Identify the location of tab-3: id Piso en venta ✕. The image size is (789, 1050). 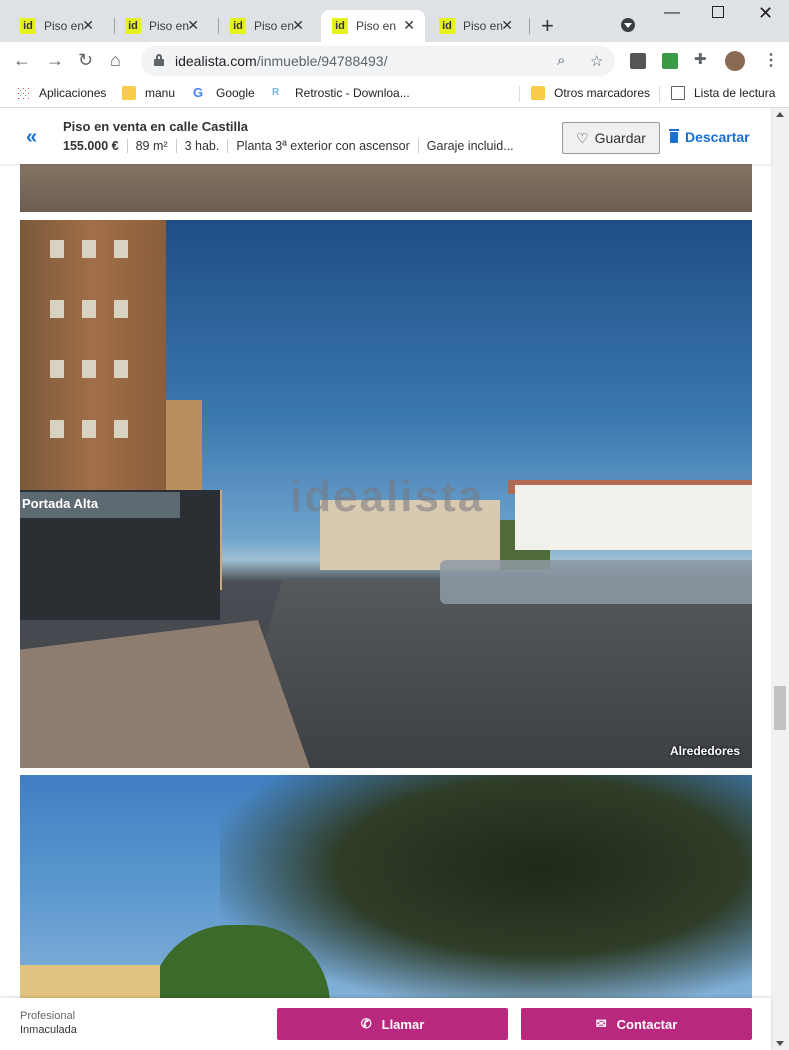
(262, 26).